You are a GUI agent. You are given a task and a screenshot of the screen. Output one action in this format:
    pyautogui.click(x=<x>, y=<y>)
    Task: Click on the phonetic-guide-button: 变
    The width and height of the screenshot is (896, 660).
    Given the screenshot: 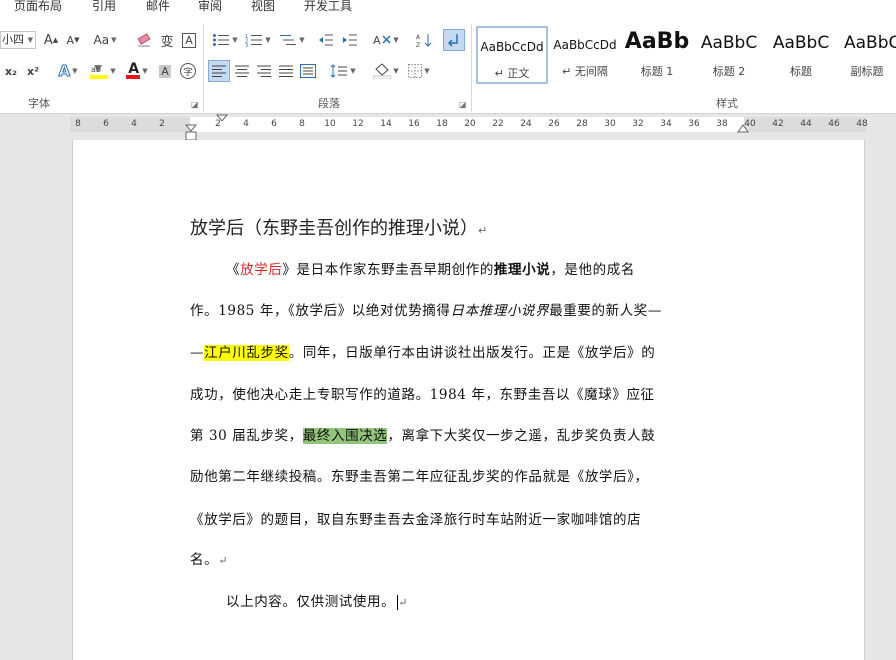 What is the action you would take?
    pyautogui.click(x=167, y=40)
    